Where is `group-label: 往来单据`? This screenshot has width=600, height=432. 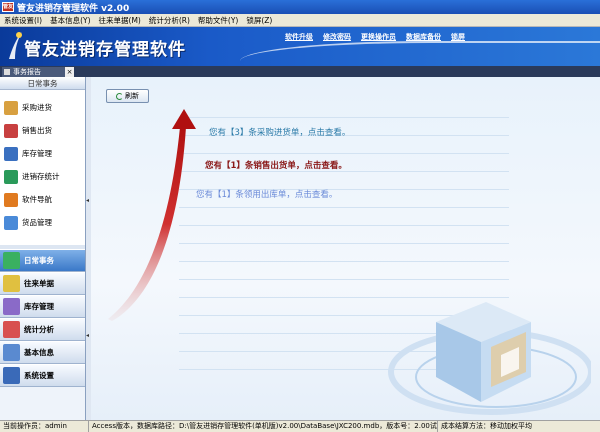
group-label: 往来单据 is located at coordinates (39, 283).